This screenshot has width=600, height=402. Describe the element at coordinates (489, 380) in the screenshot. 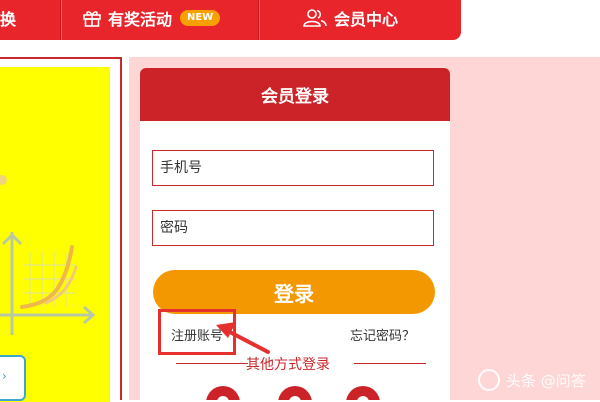

I see `watermark-logo-icon` at that location.